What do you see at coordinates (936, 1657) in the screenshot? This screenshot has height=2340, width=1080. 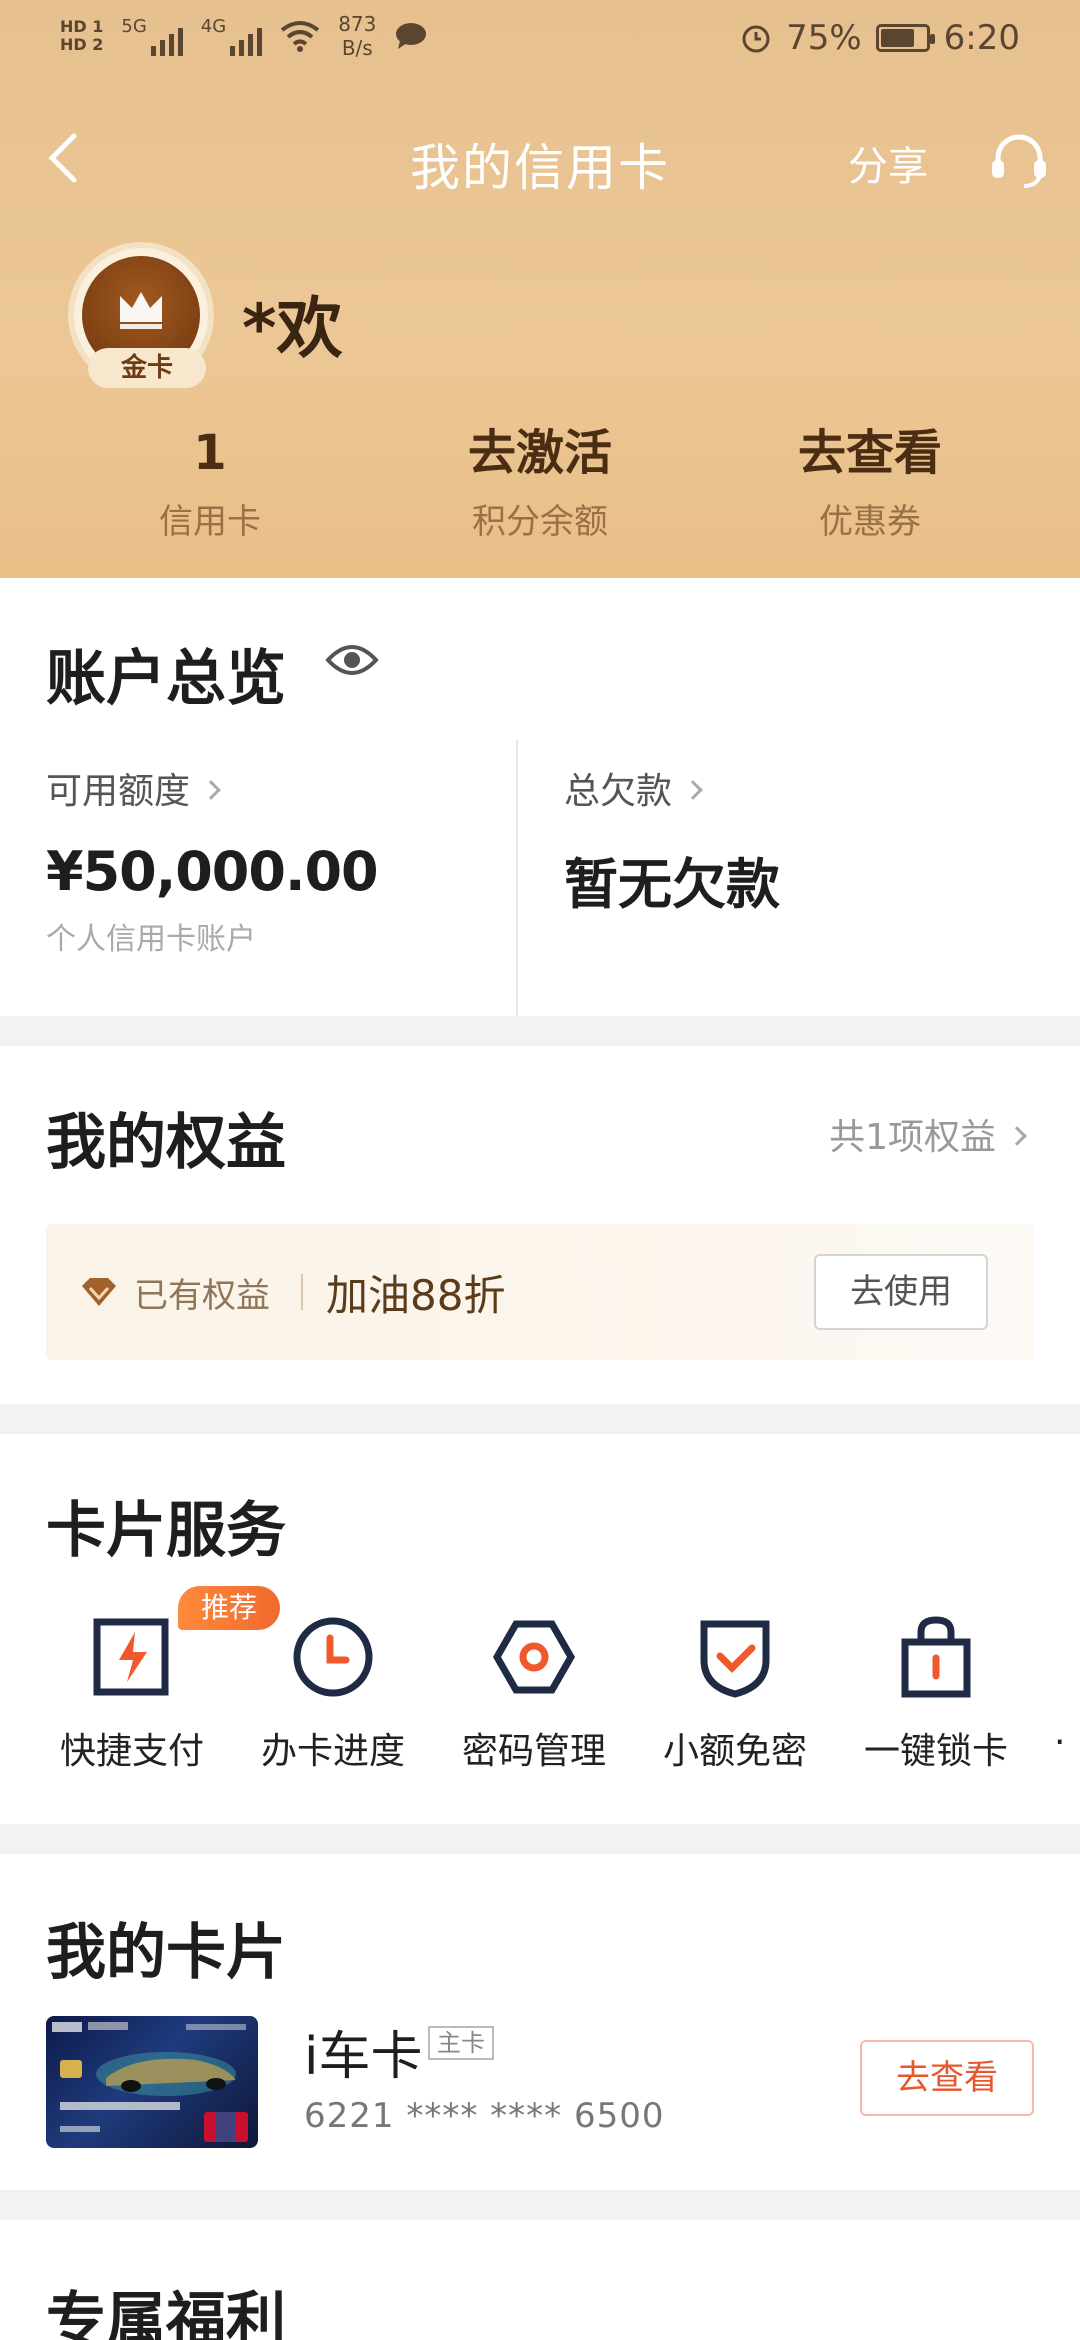 I see `bag-lock-icon` at bounding box center [936, 1657].